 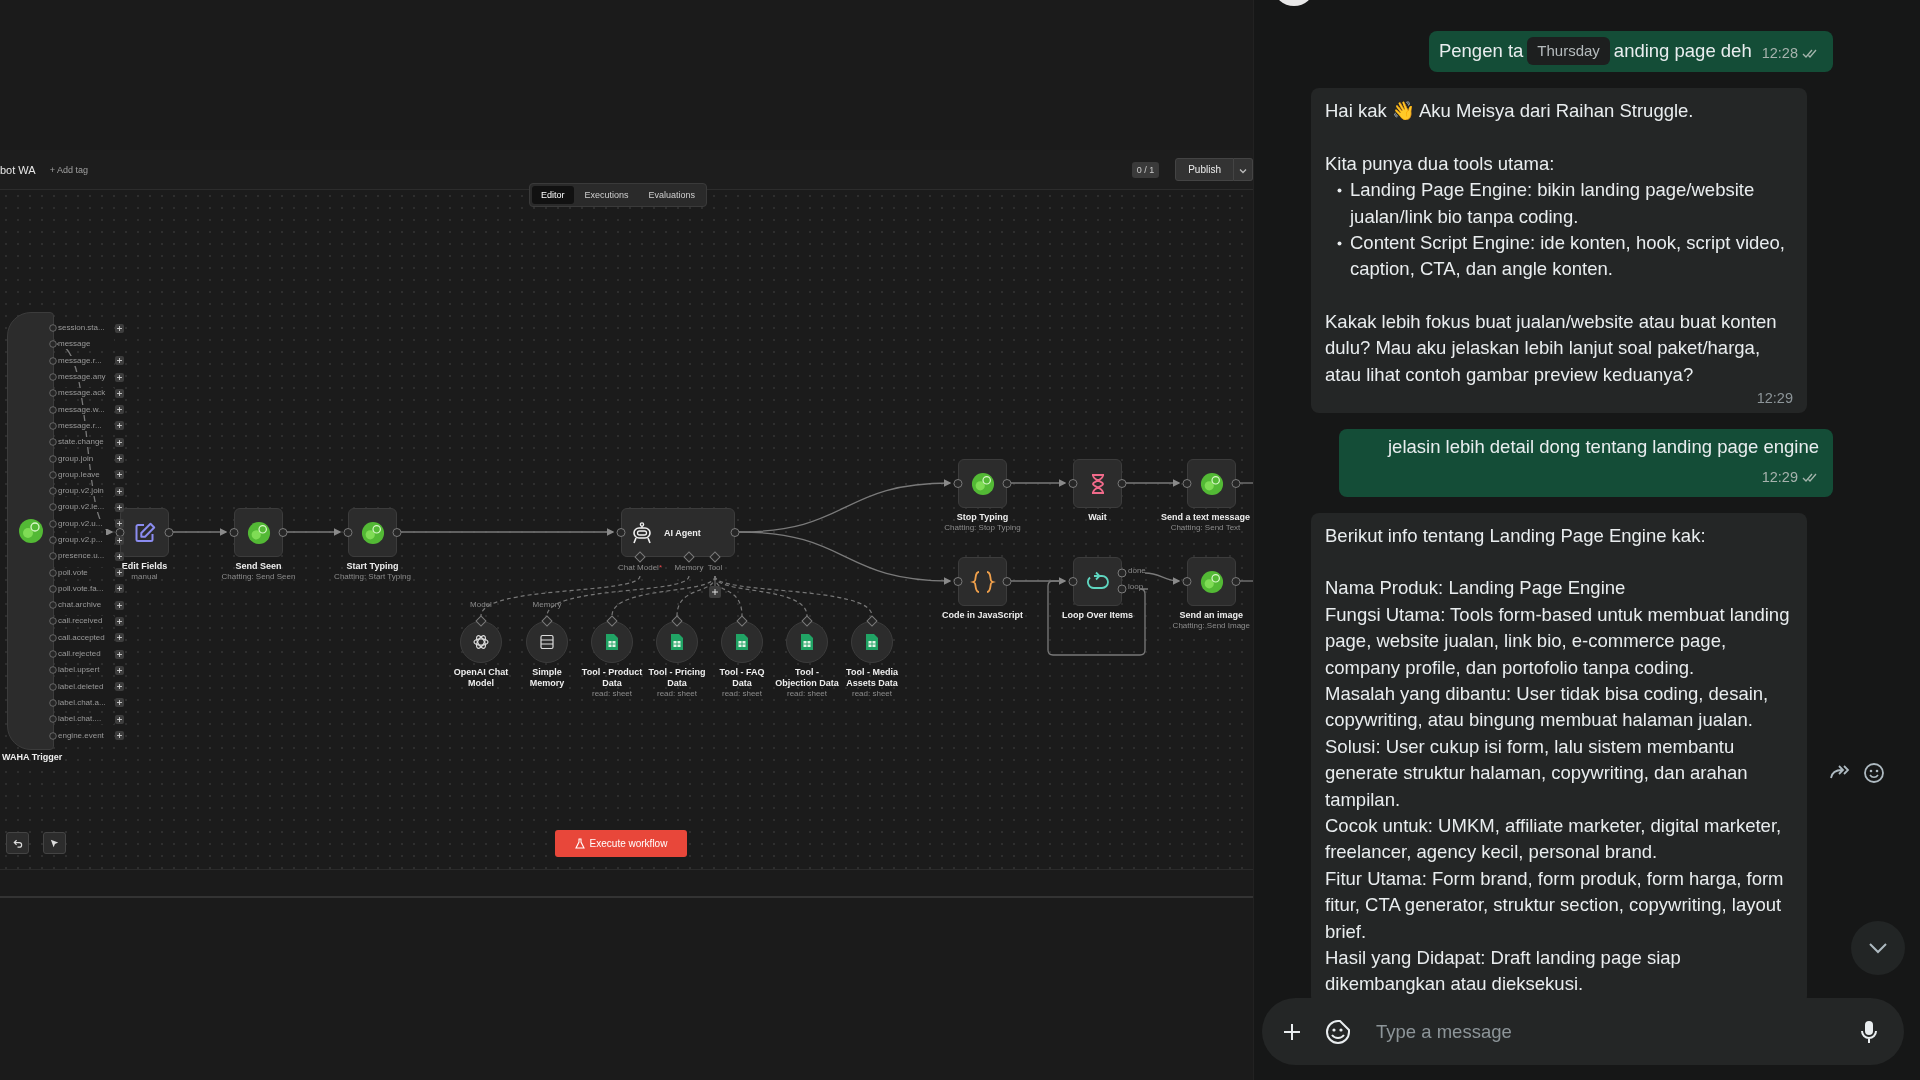 What do you see at coordinates (606, 195) in the screenshot?
I see `view-tab: Executions` at bounding box center [606, 195].